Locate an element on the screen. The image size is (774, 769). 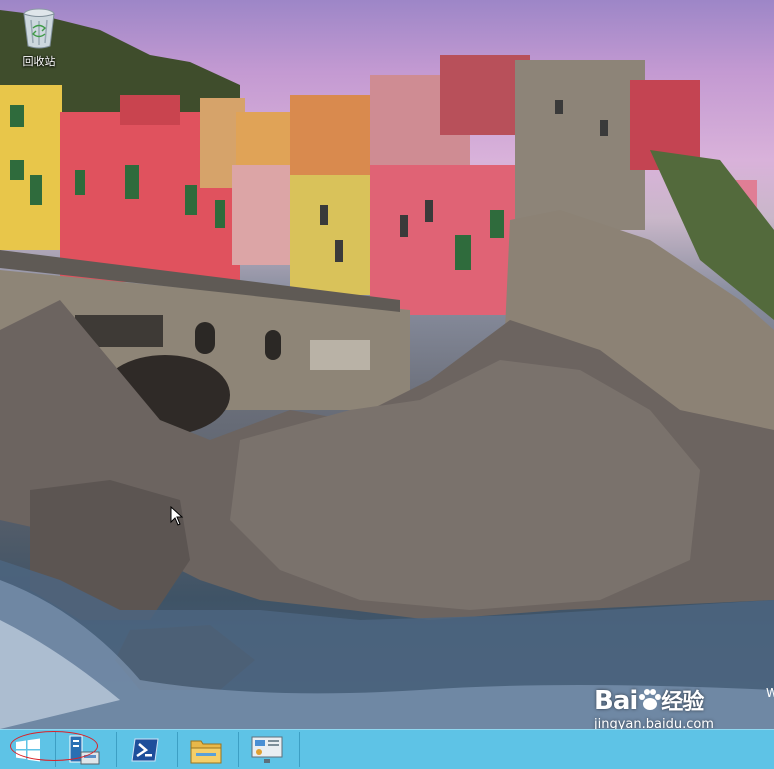
desktop-icon-label: 回收站 is located at coordinates (39, 61).